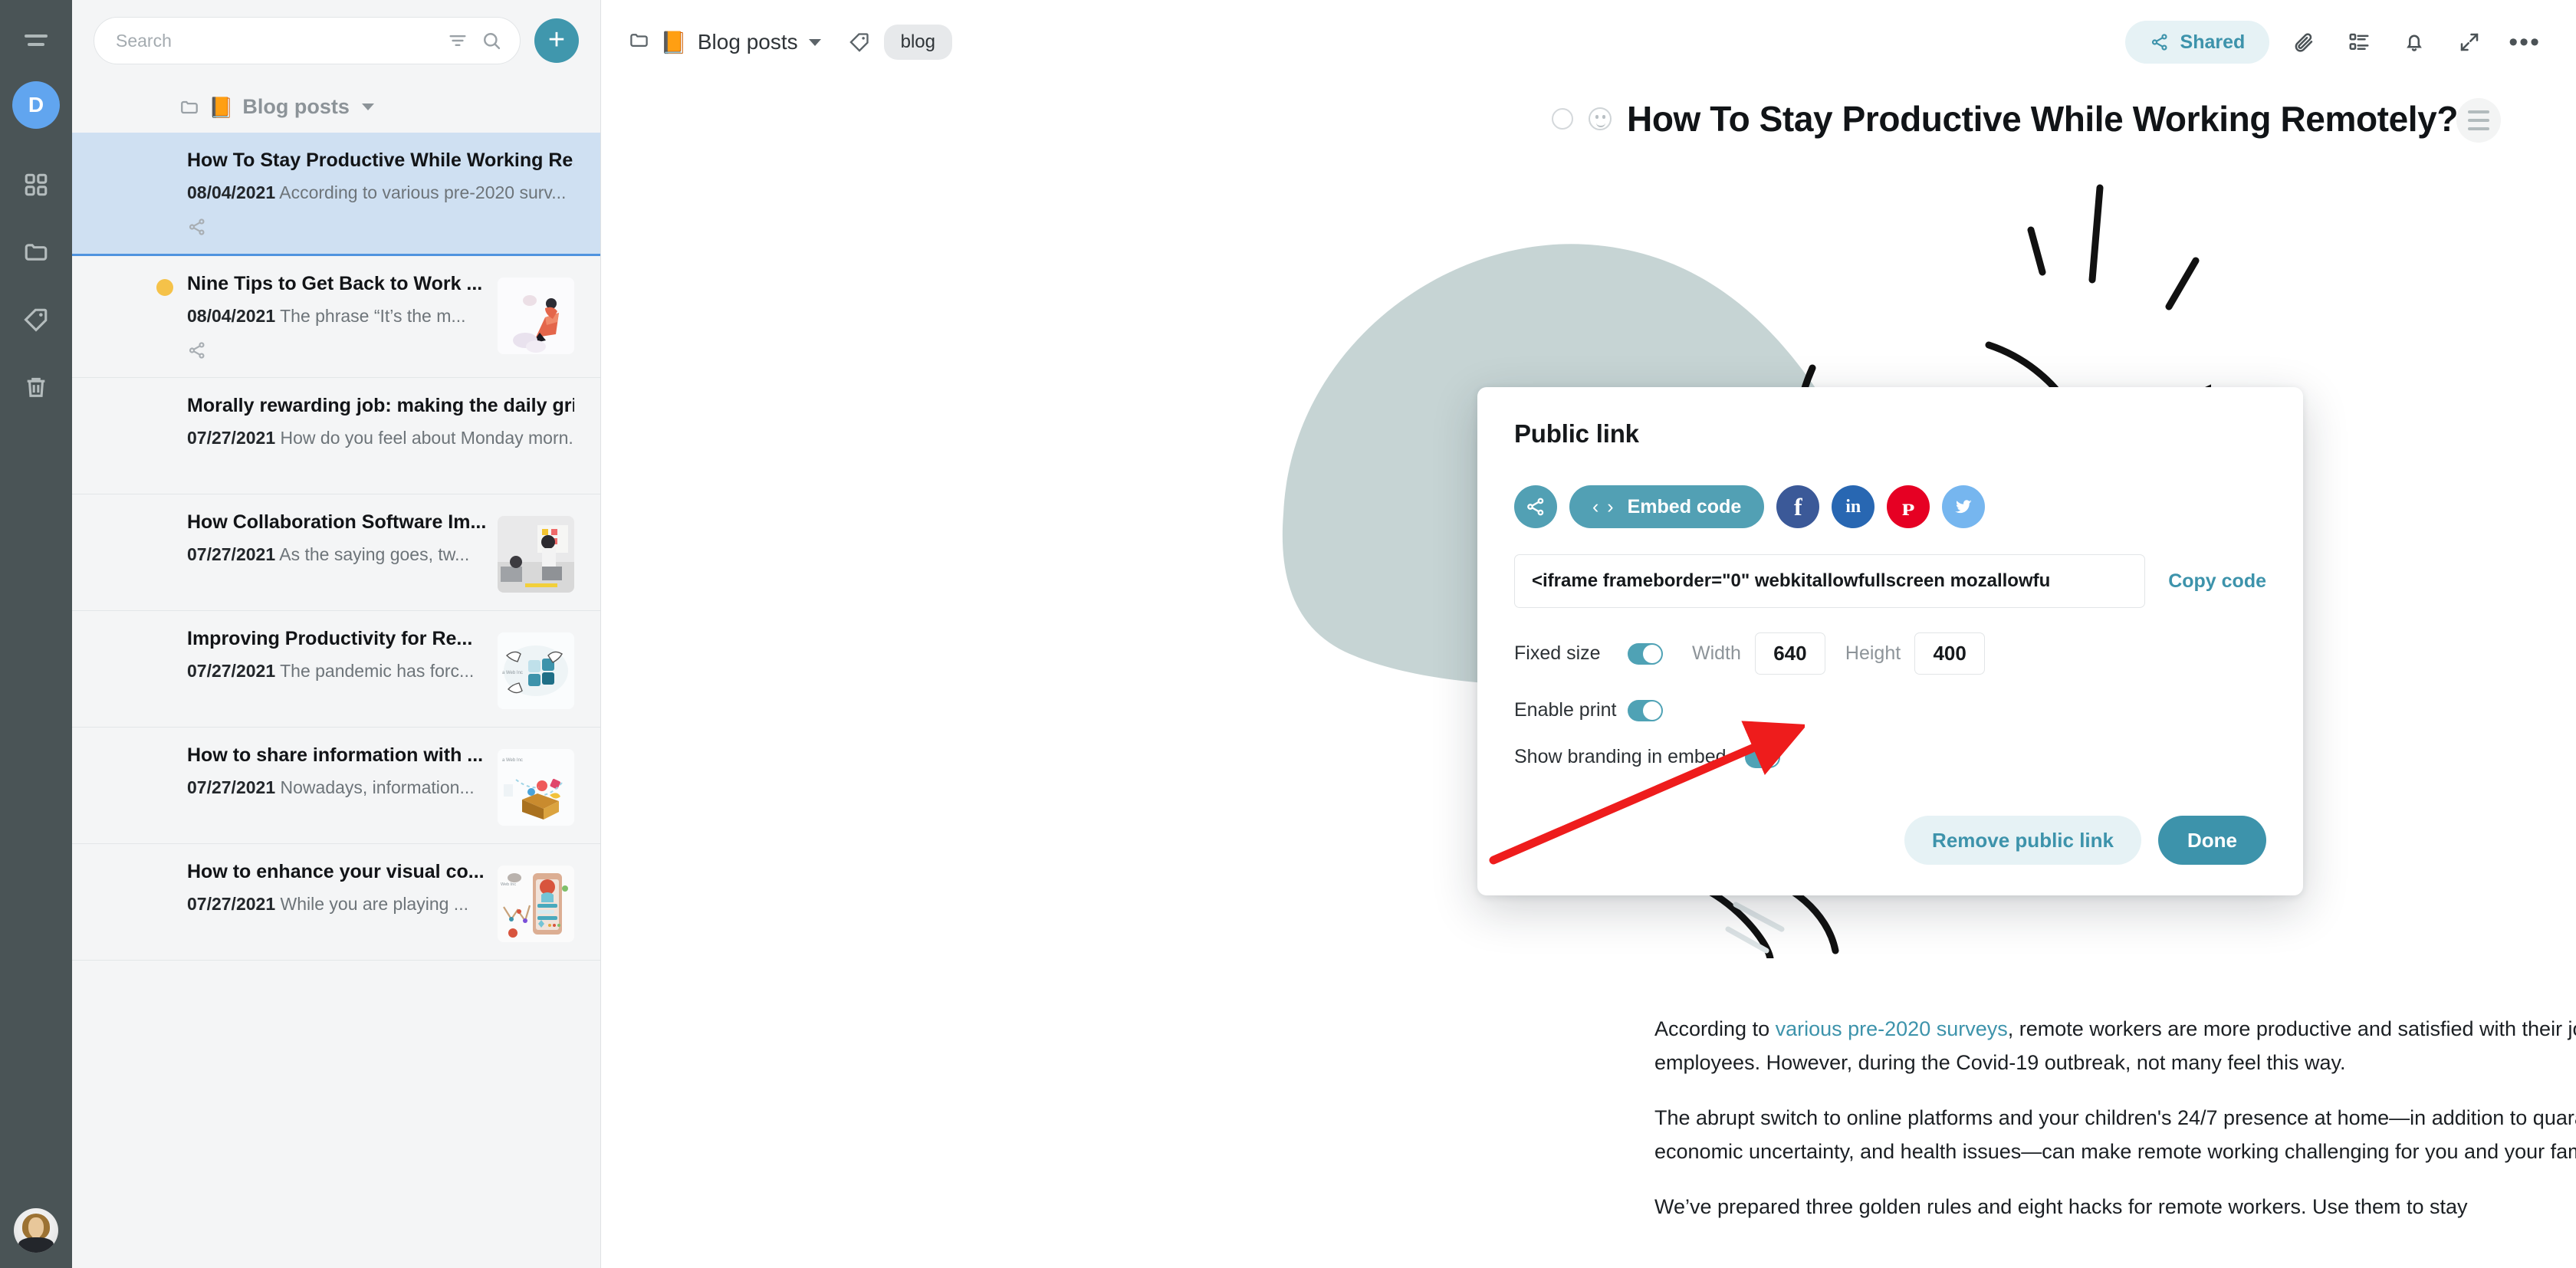 Image resolution: width=2576 pixels, height=1268 pixels. What do you see at coordinates (2217, 581) in the screenshot?
I see `copy-code-button: Copy code` at bounding box center [2217, 581].